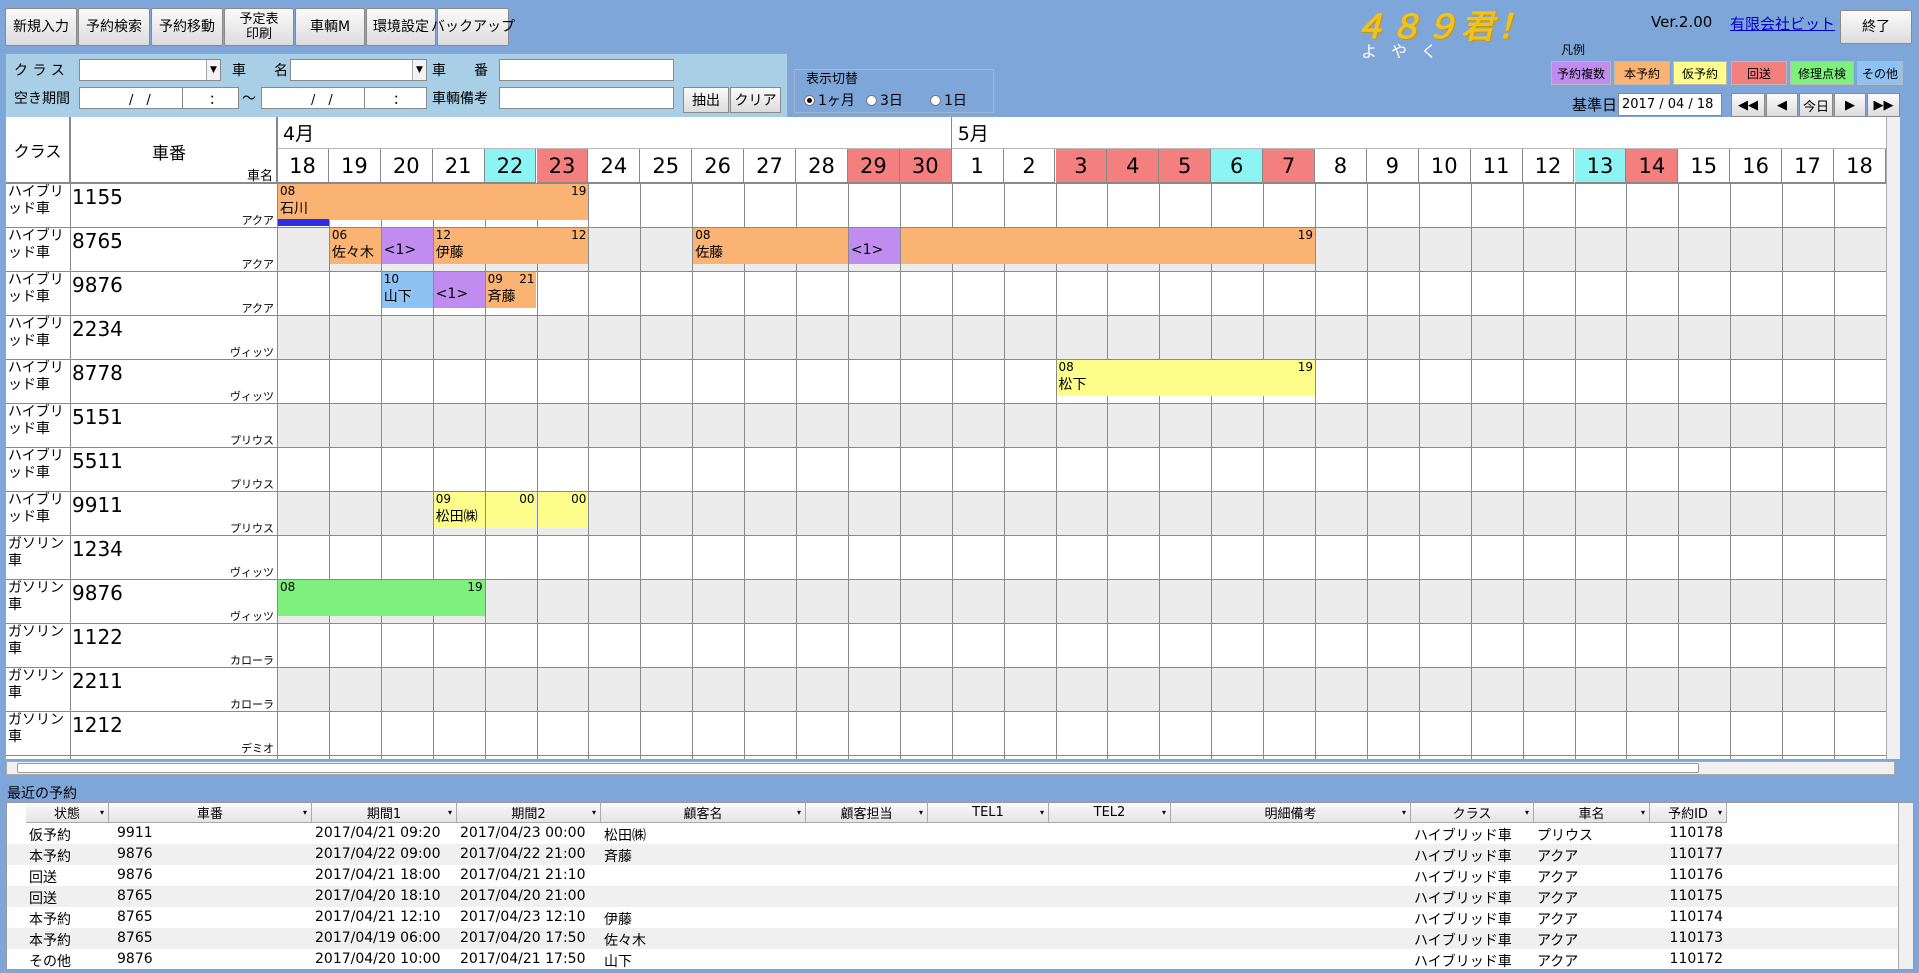 This screenshot has height=973, width=1919. I want to click on settings-button: 環境設定, so click(401, 27).